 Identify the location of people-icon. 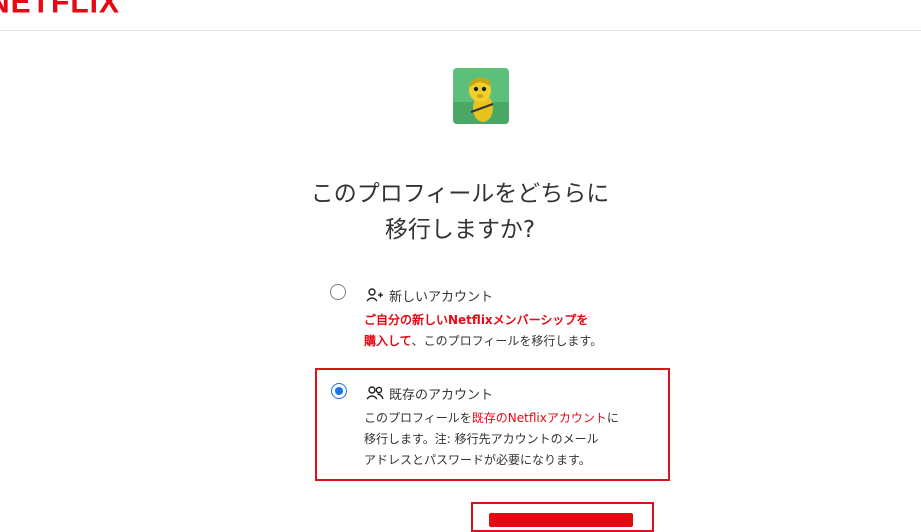
(375, 393).